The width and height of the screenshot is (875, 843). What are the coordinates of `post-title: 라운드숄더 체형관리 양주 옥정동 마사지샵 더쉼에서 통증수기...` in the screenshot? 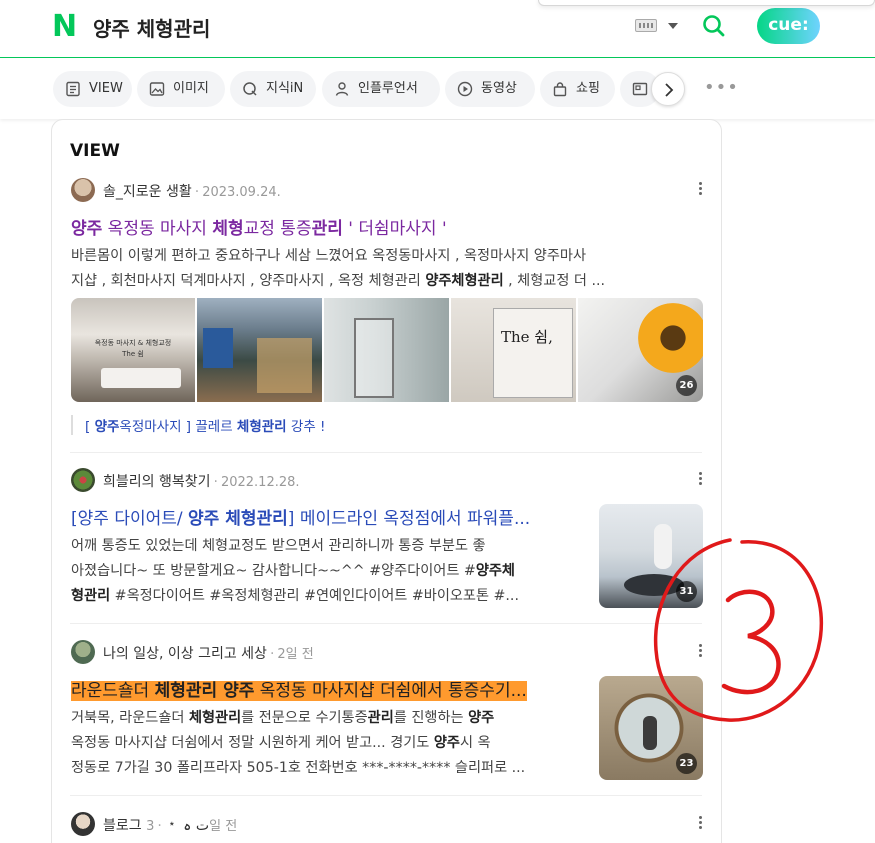 It's located at (327, 688).